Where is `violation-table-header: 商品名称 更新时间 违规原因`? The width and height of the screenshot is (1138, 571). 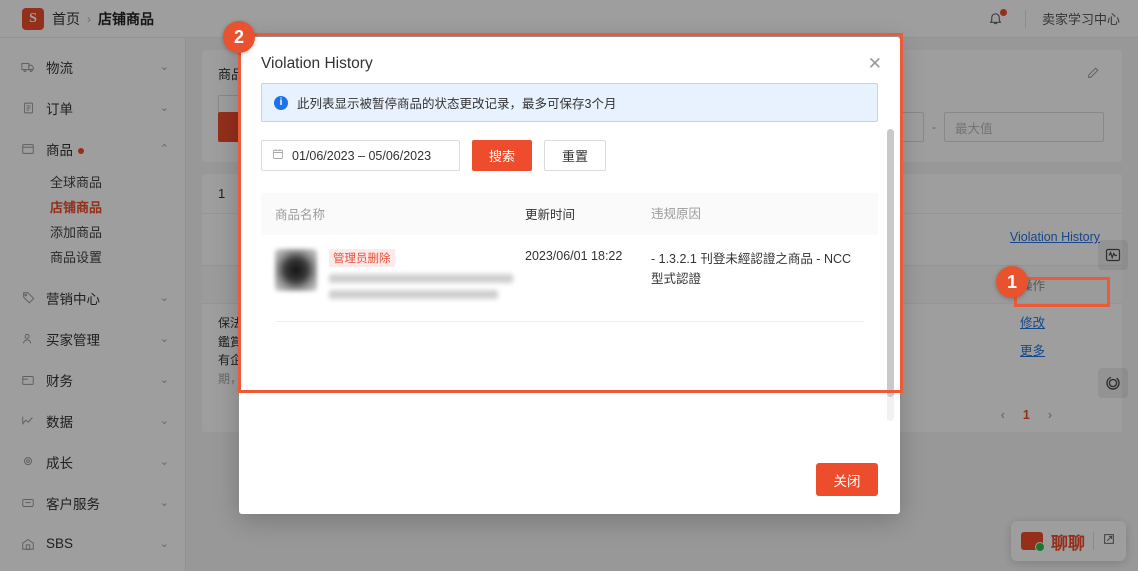
violation-table-header: 商品名称 更新时间 违规原因 is located at coordinates (569, 214).